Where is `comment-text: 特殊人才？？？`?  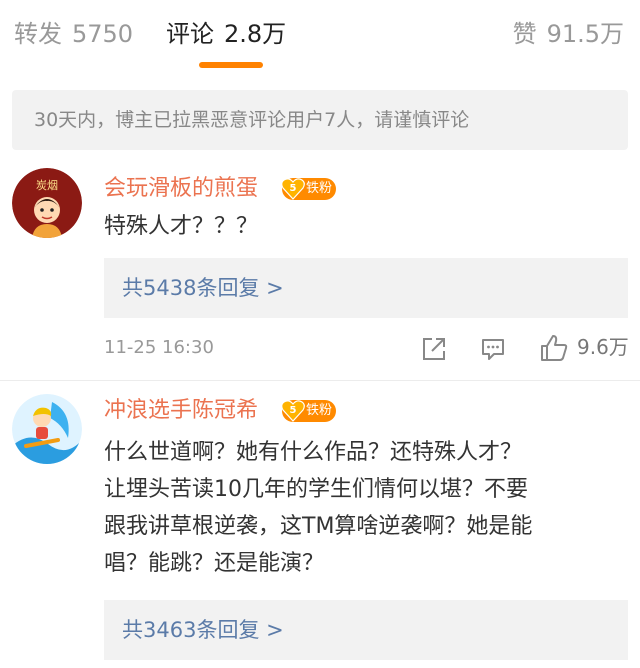 comment-text: 特殊人才？？？ is located at coordinates (181, 226).